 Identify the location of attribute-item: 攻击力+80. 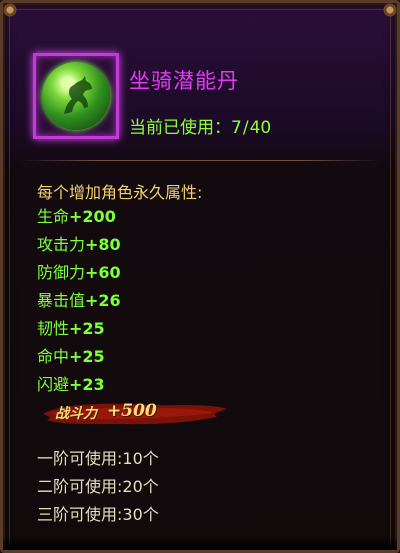
(79, 247).